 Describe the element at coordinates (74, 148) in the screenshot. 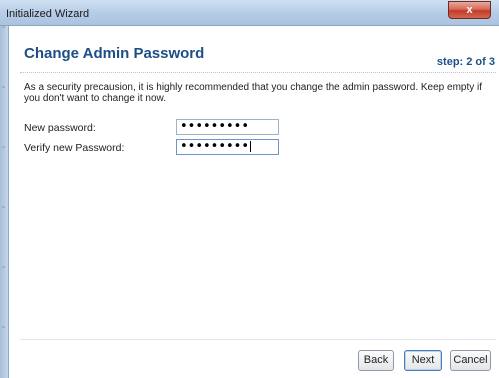

I see `verify-password-label: Verify new Password:` at that location.